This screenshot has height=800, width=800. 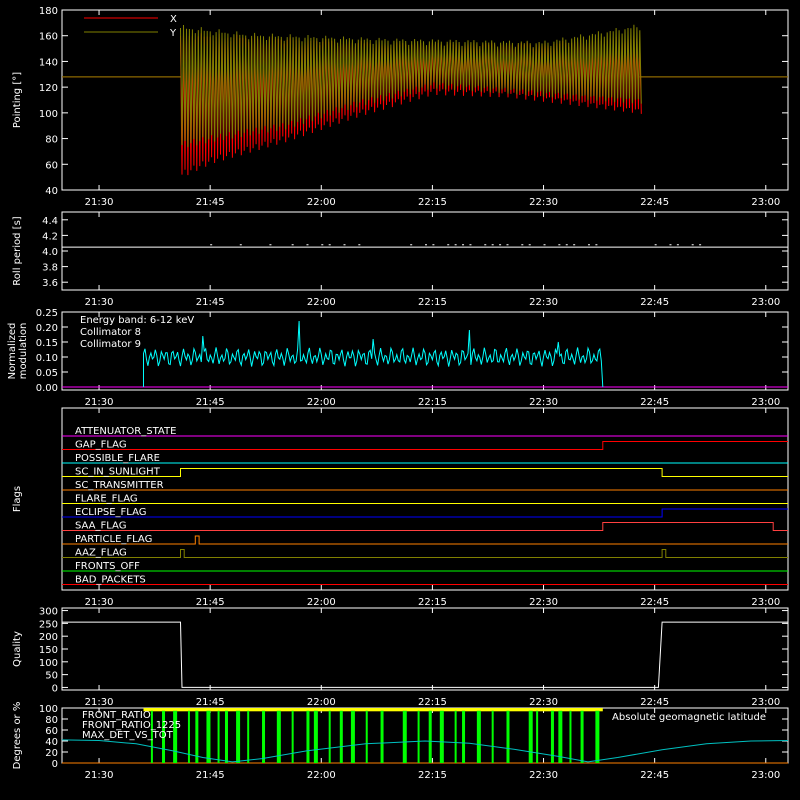 What do you see at coordinates (50, 221) in the screenshot?
I see `y-tick-label: 4.4` at bounding box center [50, 221].